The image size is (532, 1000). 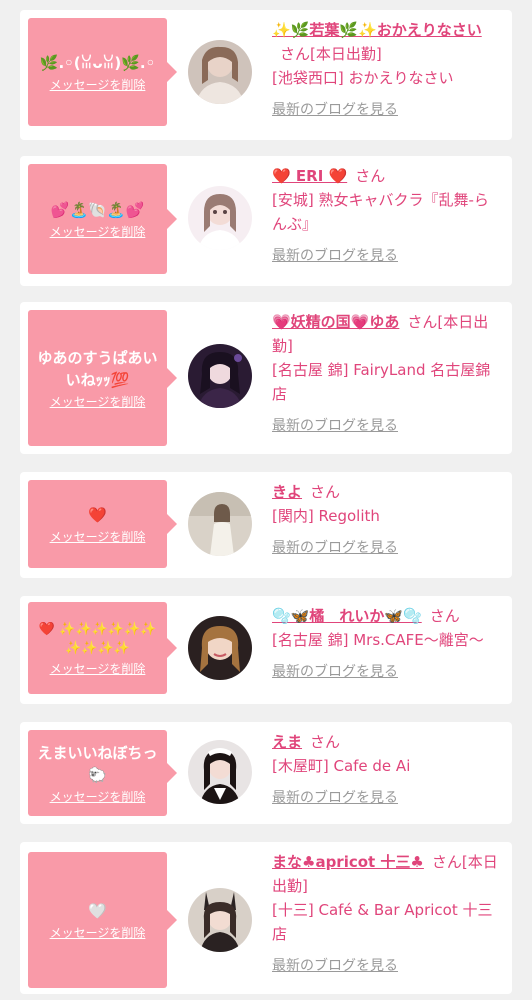 What do you see at coordinates (381, 382) in the screenshot?
I see `shop-name: [名古屋 錦] FairyLand 名古屋錦店` at bounding box center [381, 382].